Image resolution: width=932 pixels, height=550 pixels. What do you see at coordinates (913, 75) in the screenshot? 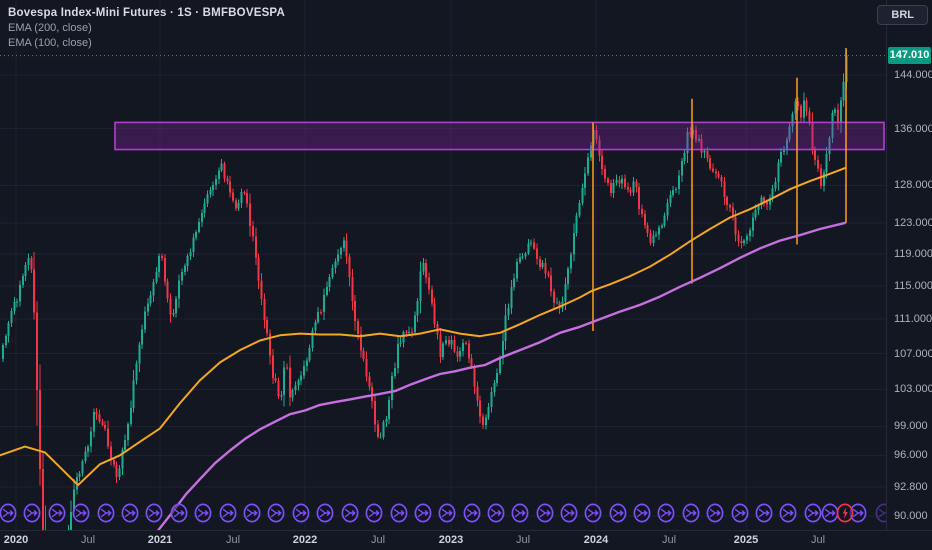
I see `price-tick-label: 144.000` at bounding box center [913, 75].